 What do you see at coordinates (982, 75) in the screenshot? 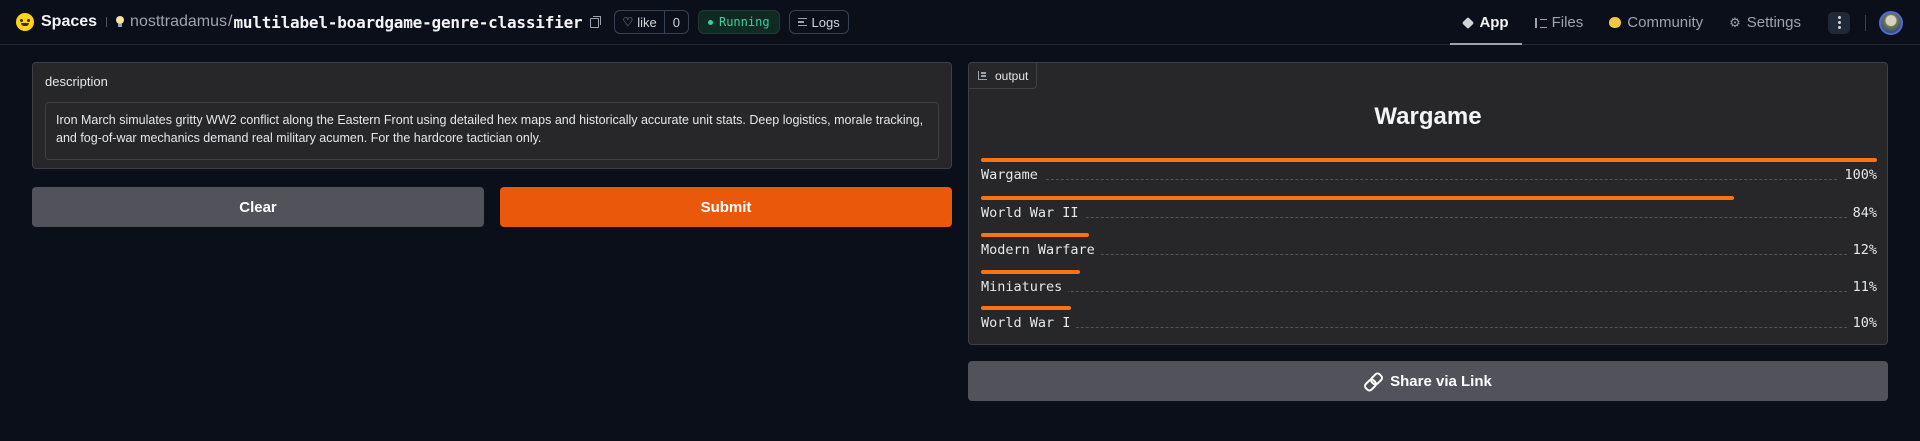
I see `label-chart-icon` at bounding box center [982, 75].